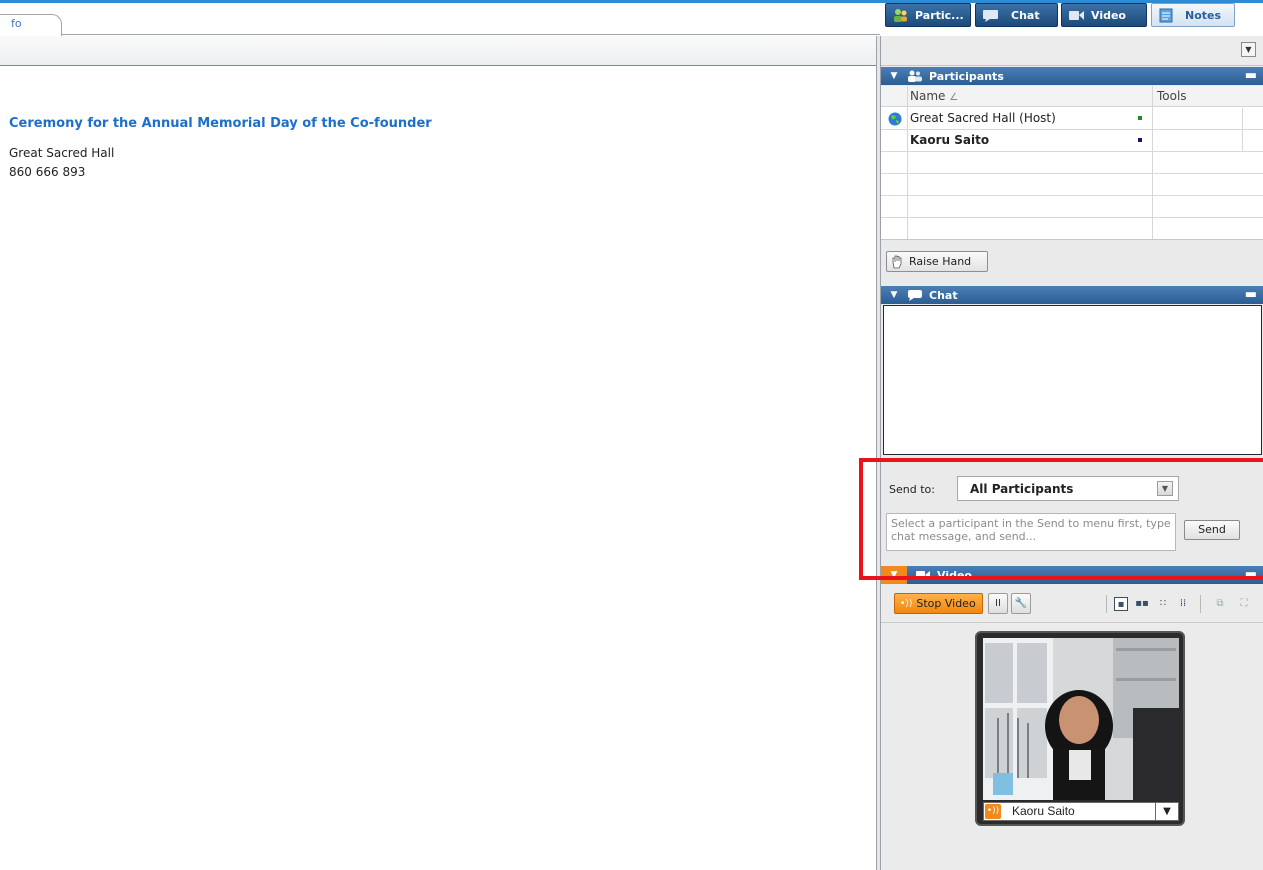 This screenshot has width=1263, height=870. What do you see at coordinates (31, 25) in the screenshot?
I see `tab-info: fo` at bounding box center [31, 25].